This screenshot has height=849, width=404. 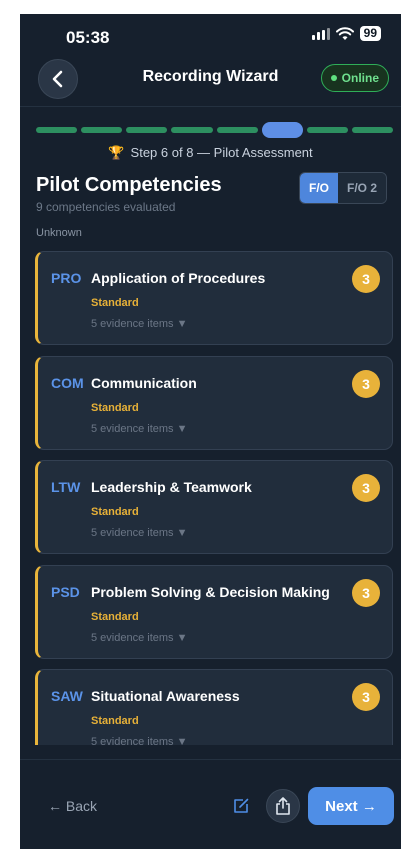 I want to click on status-bar: 05:38 99, so click(x=210, y=36).